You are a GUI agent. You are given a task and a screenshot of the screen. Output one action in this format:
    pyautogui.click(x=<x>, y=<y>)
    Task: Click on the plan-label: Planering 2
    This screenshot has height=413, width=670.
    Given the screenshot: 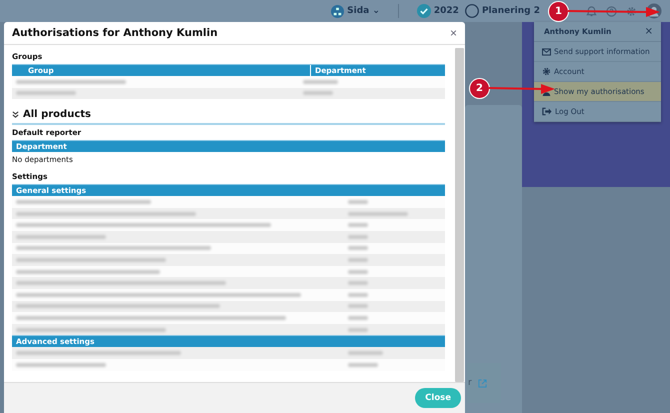 What is the action you would take?
    pyautogui.click(x=511, y=11)
    